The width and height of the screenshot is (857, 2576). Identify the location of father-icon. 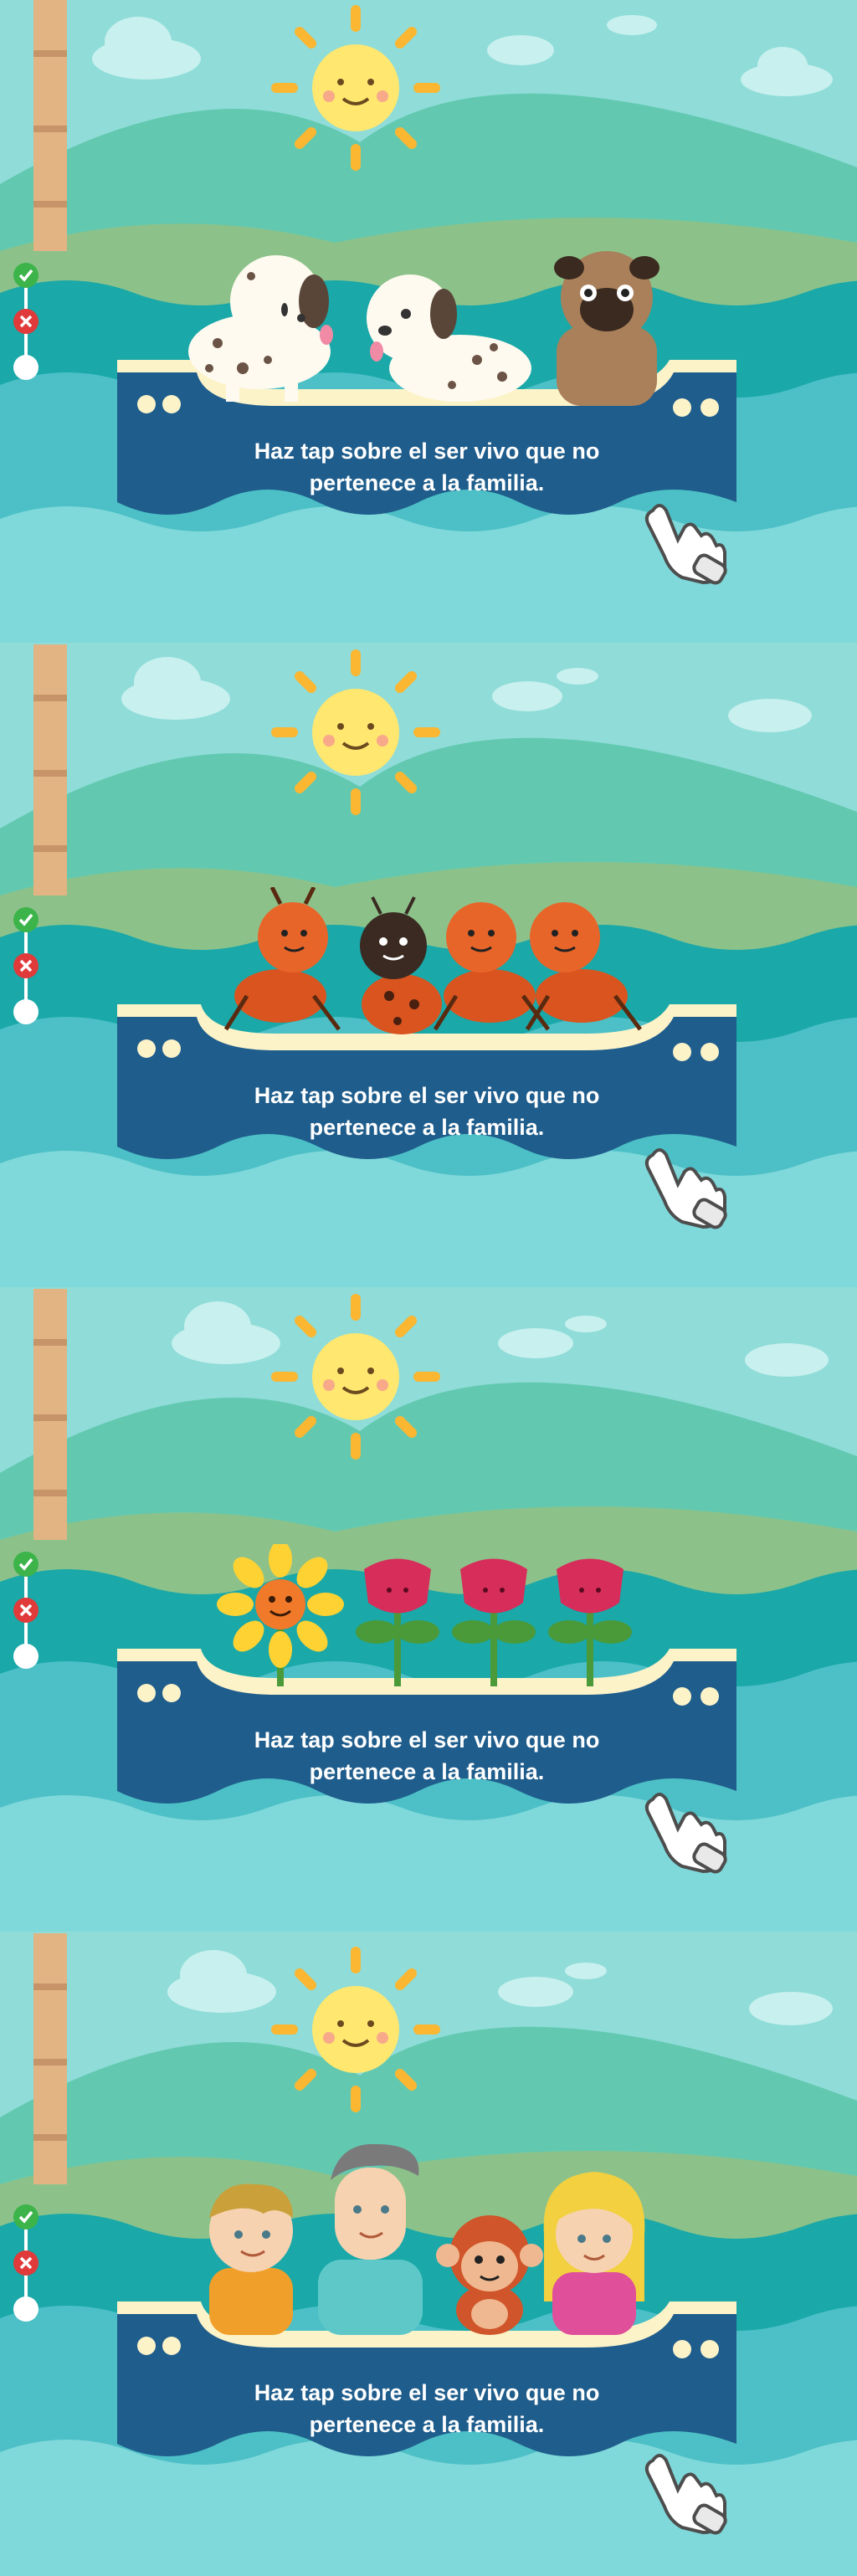
(368, 2234).